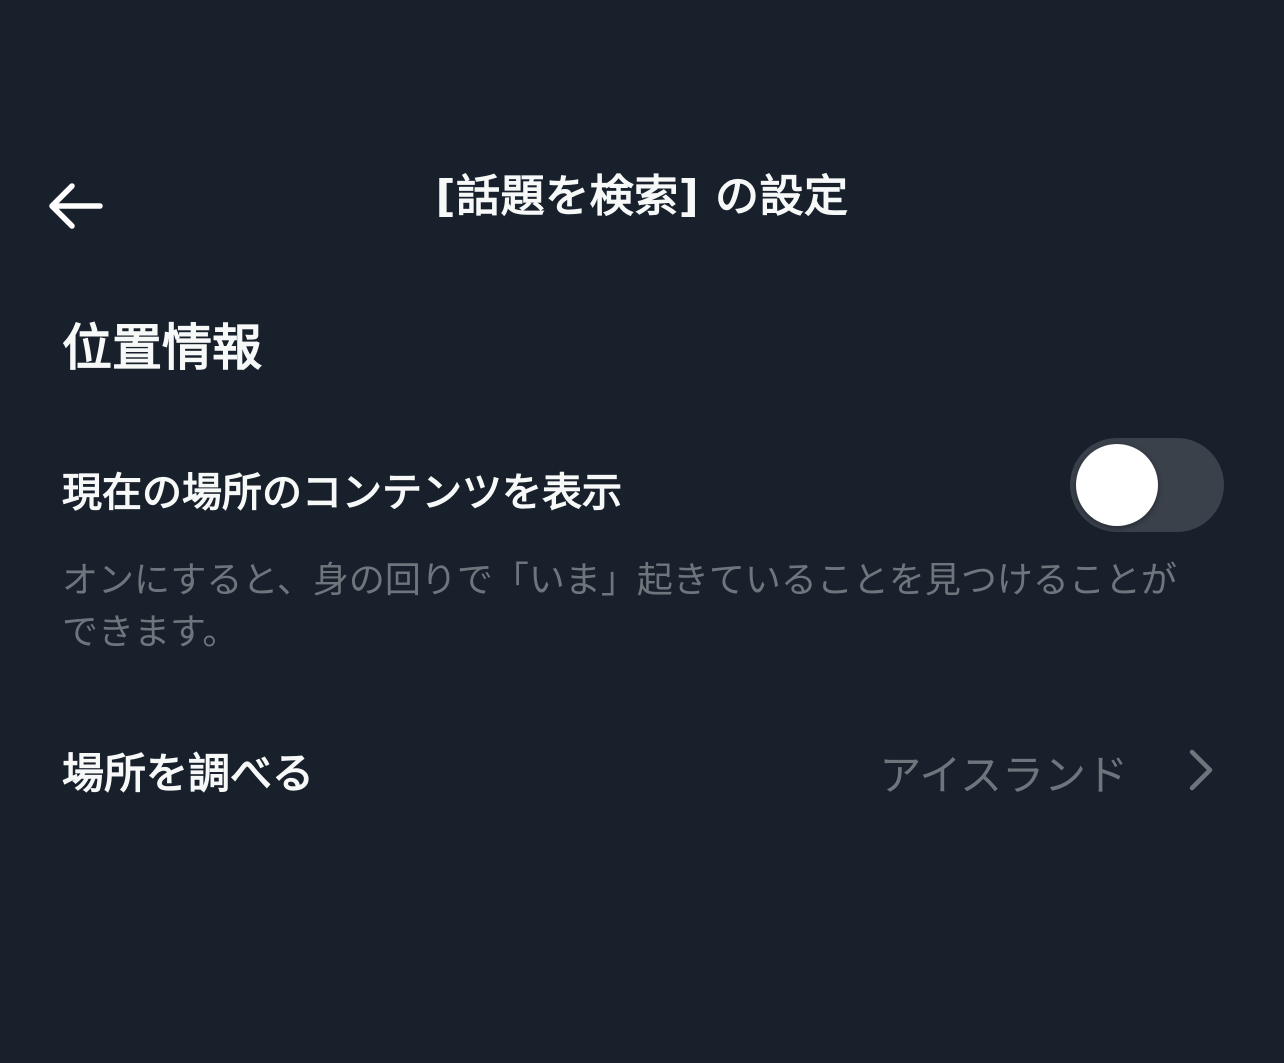 The height and width of the screenshot is (1063, 1284). Describe the element at coordinates (342, 493) in the screenshot. I see `toggle-label: 現在の場所のコンテンツを表示` at that location.